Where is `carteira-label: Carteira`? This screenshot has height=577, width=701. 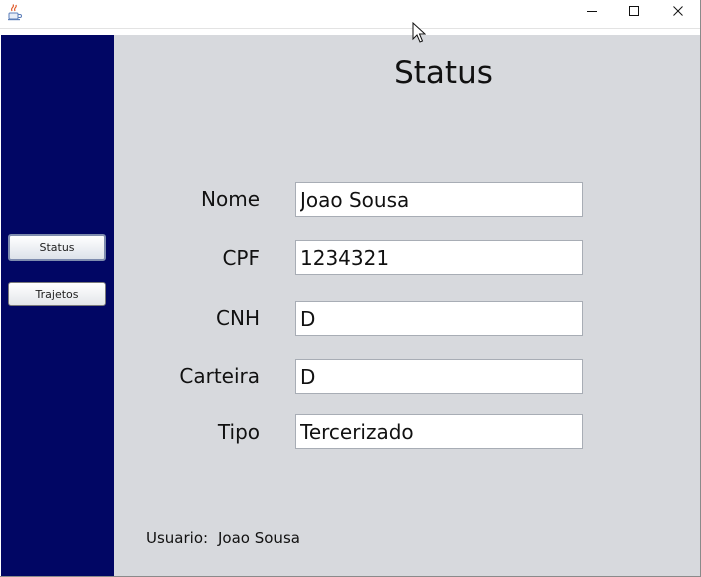 carteira-label: Carteira is located at coordinates (219, 376).